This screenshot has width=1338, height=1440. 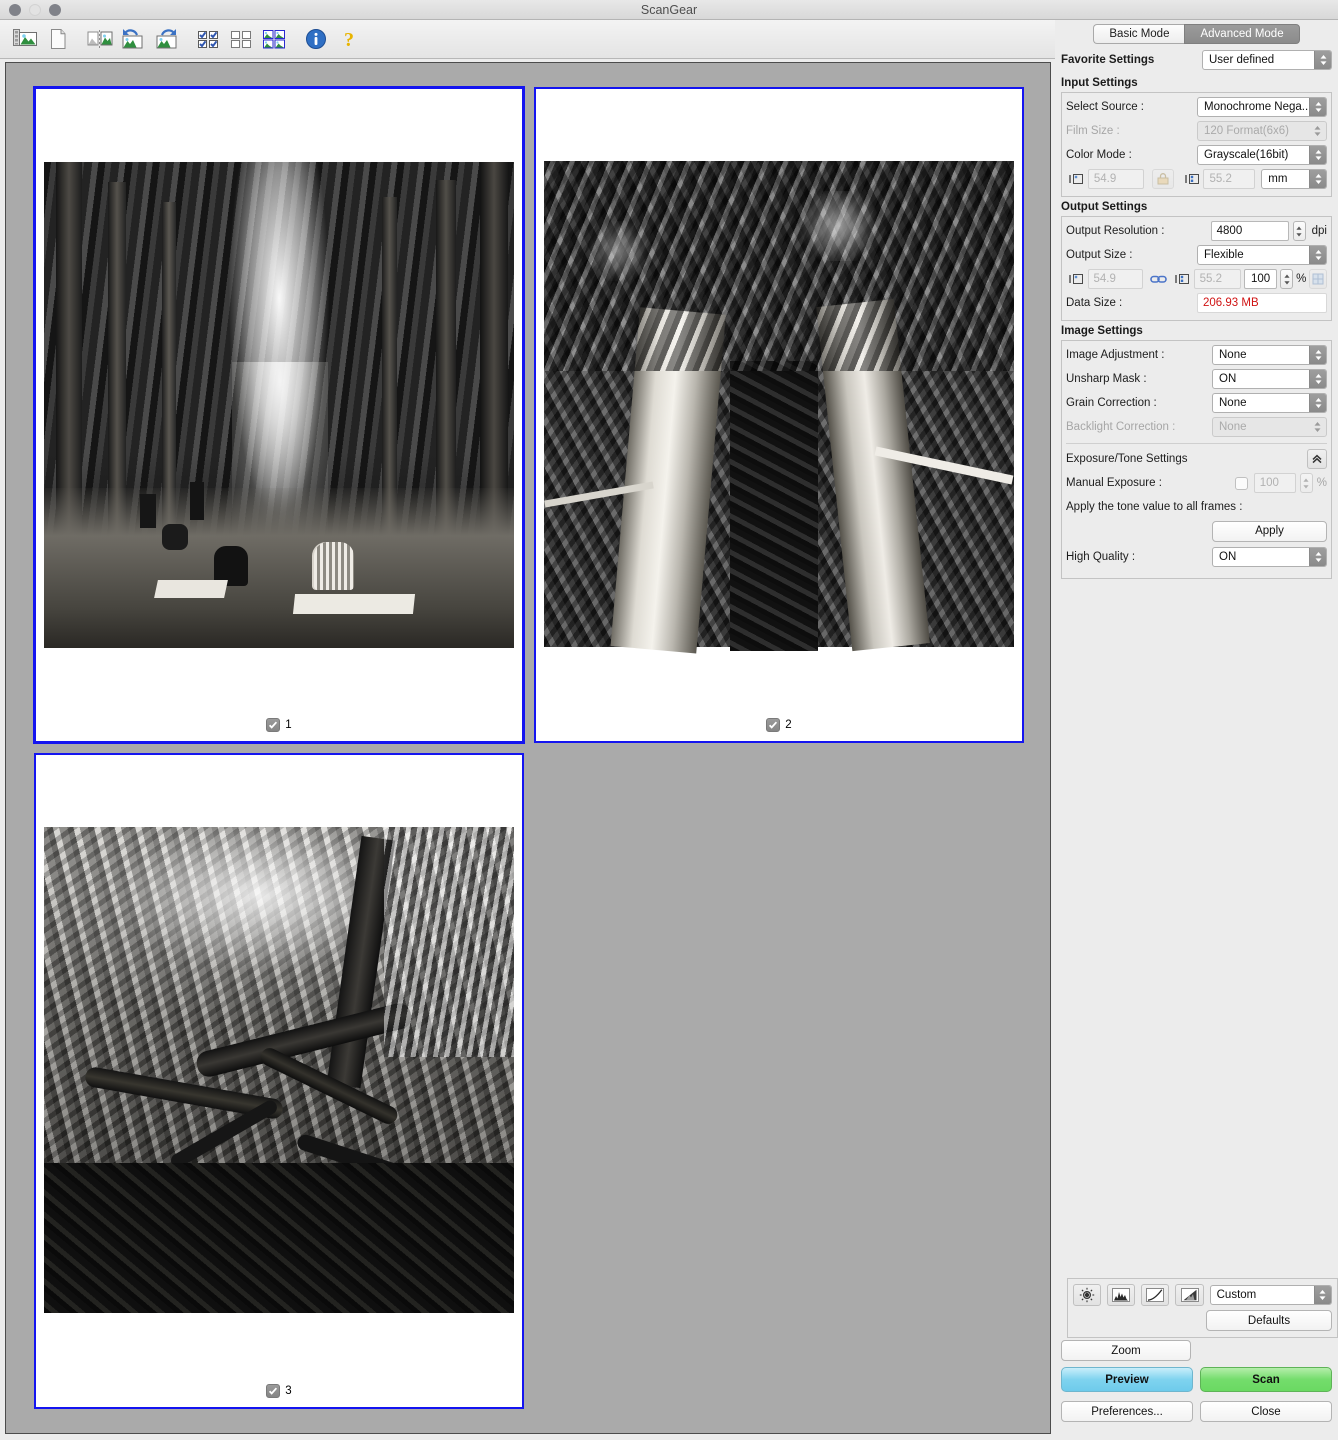 What do you see at coordinates (1319, 231) in the screenshot?
I see `output-resolution-unit: dpi` at bounding box center [1319, 231].